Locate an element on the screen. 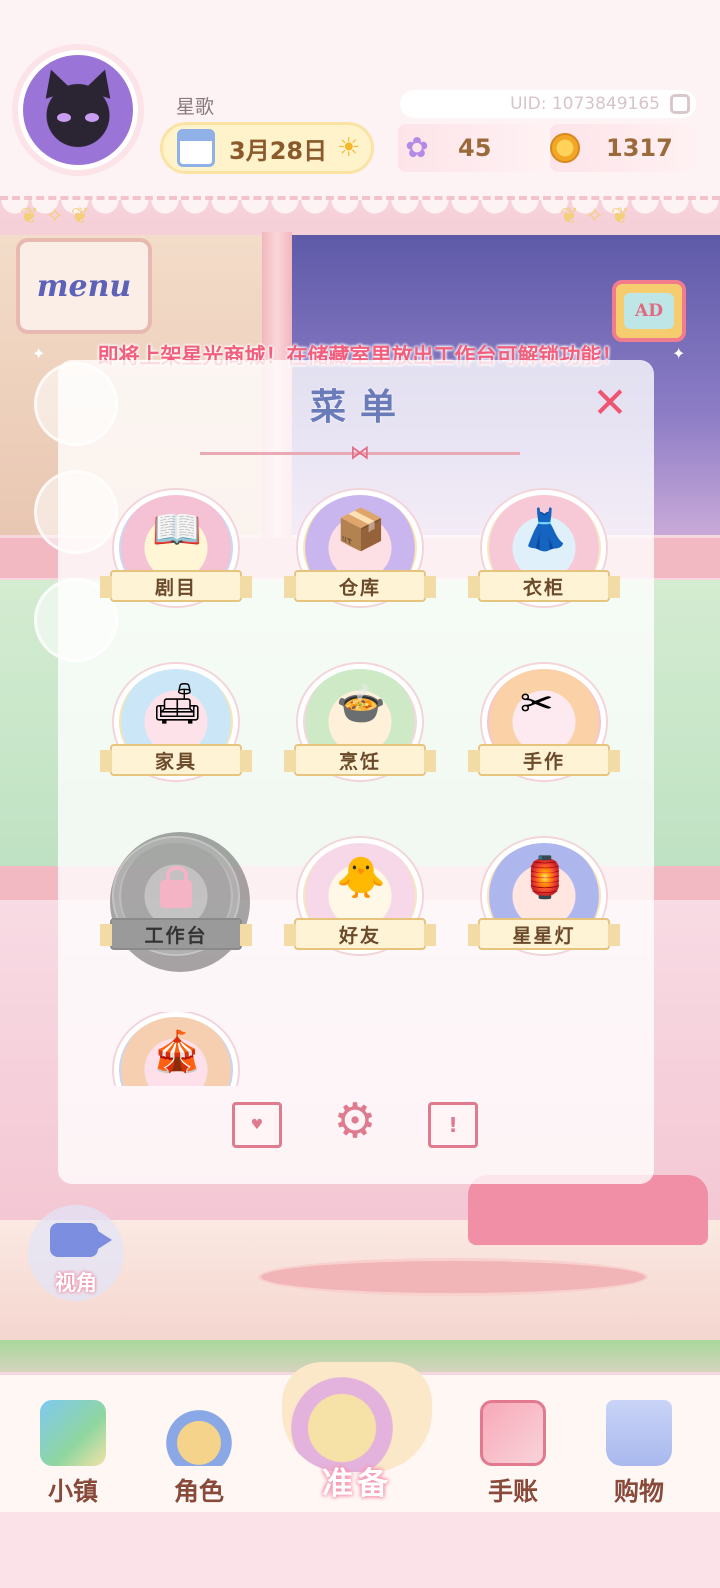 The image size is (720, 1588). view-label: 视角 is located at coordinates (76, 1283).